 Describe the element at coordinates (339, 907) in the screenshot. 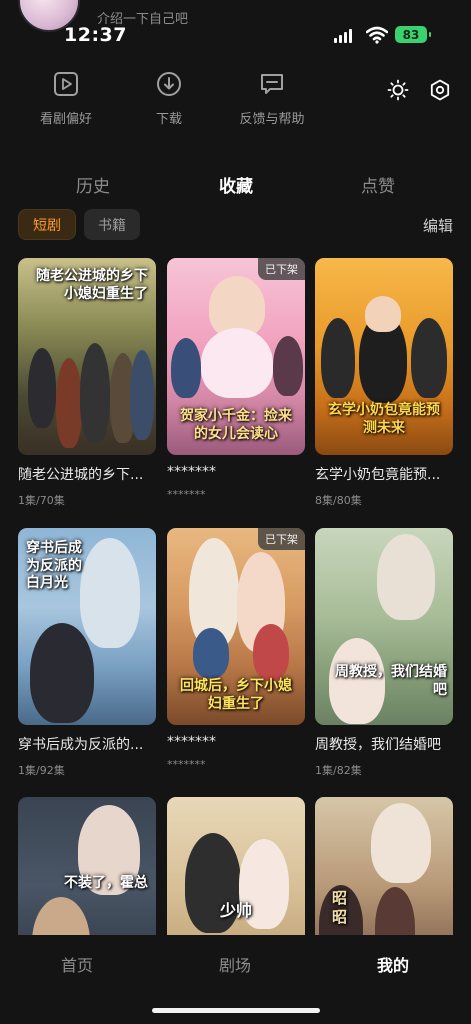

I see `poster-title: 昭昭` at that location.